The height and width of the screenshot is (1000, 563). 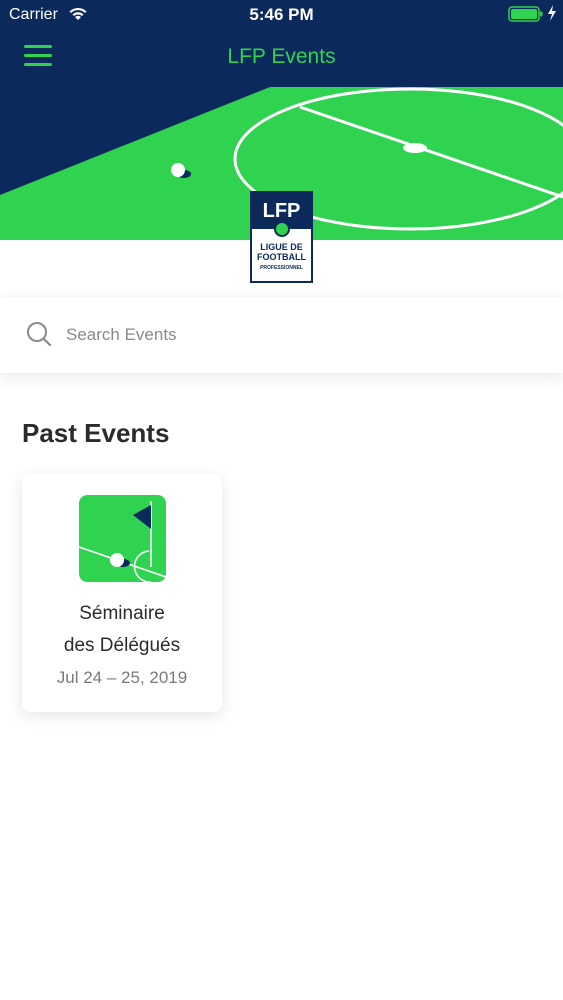 What do you see at coordinates (39, 334) in the screenshot?
I see `search-icon` at bounding box center [39, 334].